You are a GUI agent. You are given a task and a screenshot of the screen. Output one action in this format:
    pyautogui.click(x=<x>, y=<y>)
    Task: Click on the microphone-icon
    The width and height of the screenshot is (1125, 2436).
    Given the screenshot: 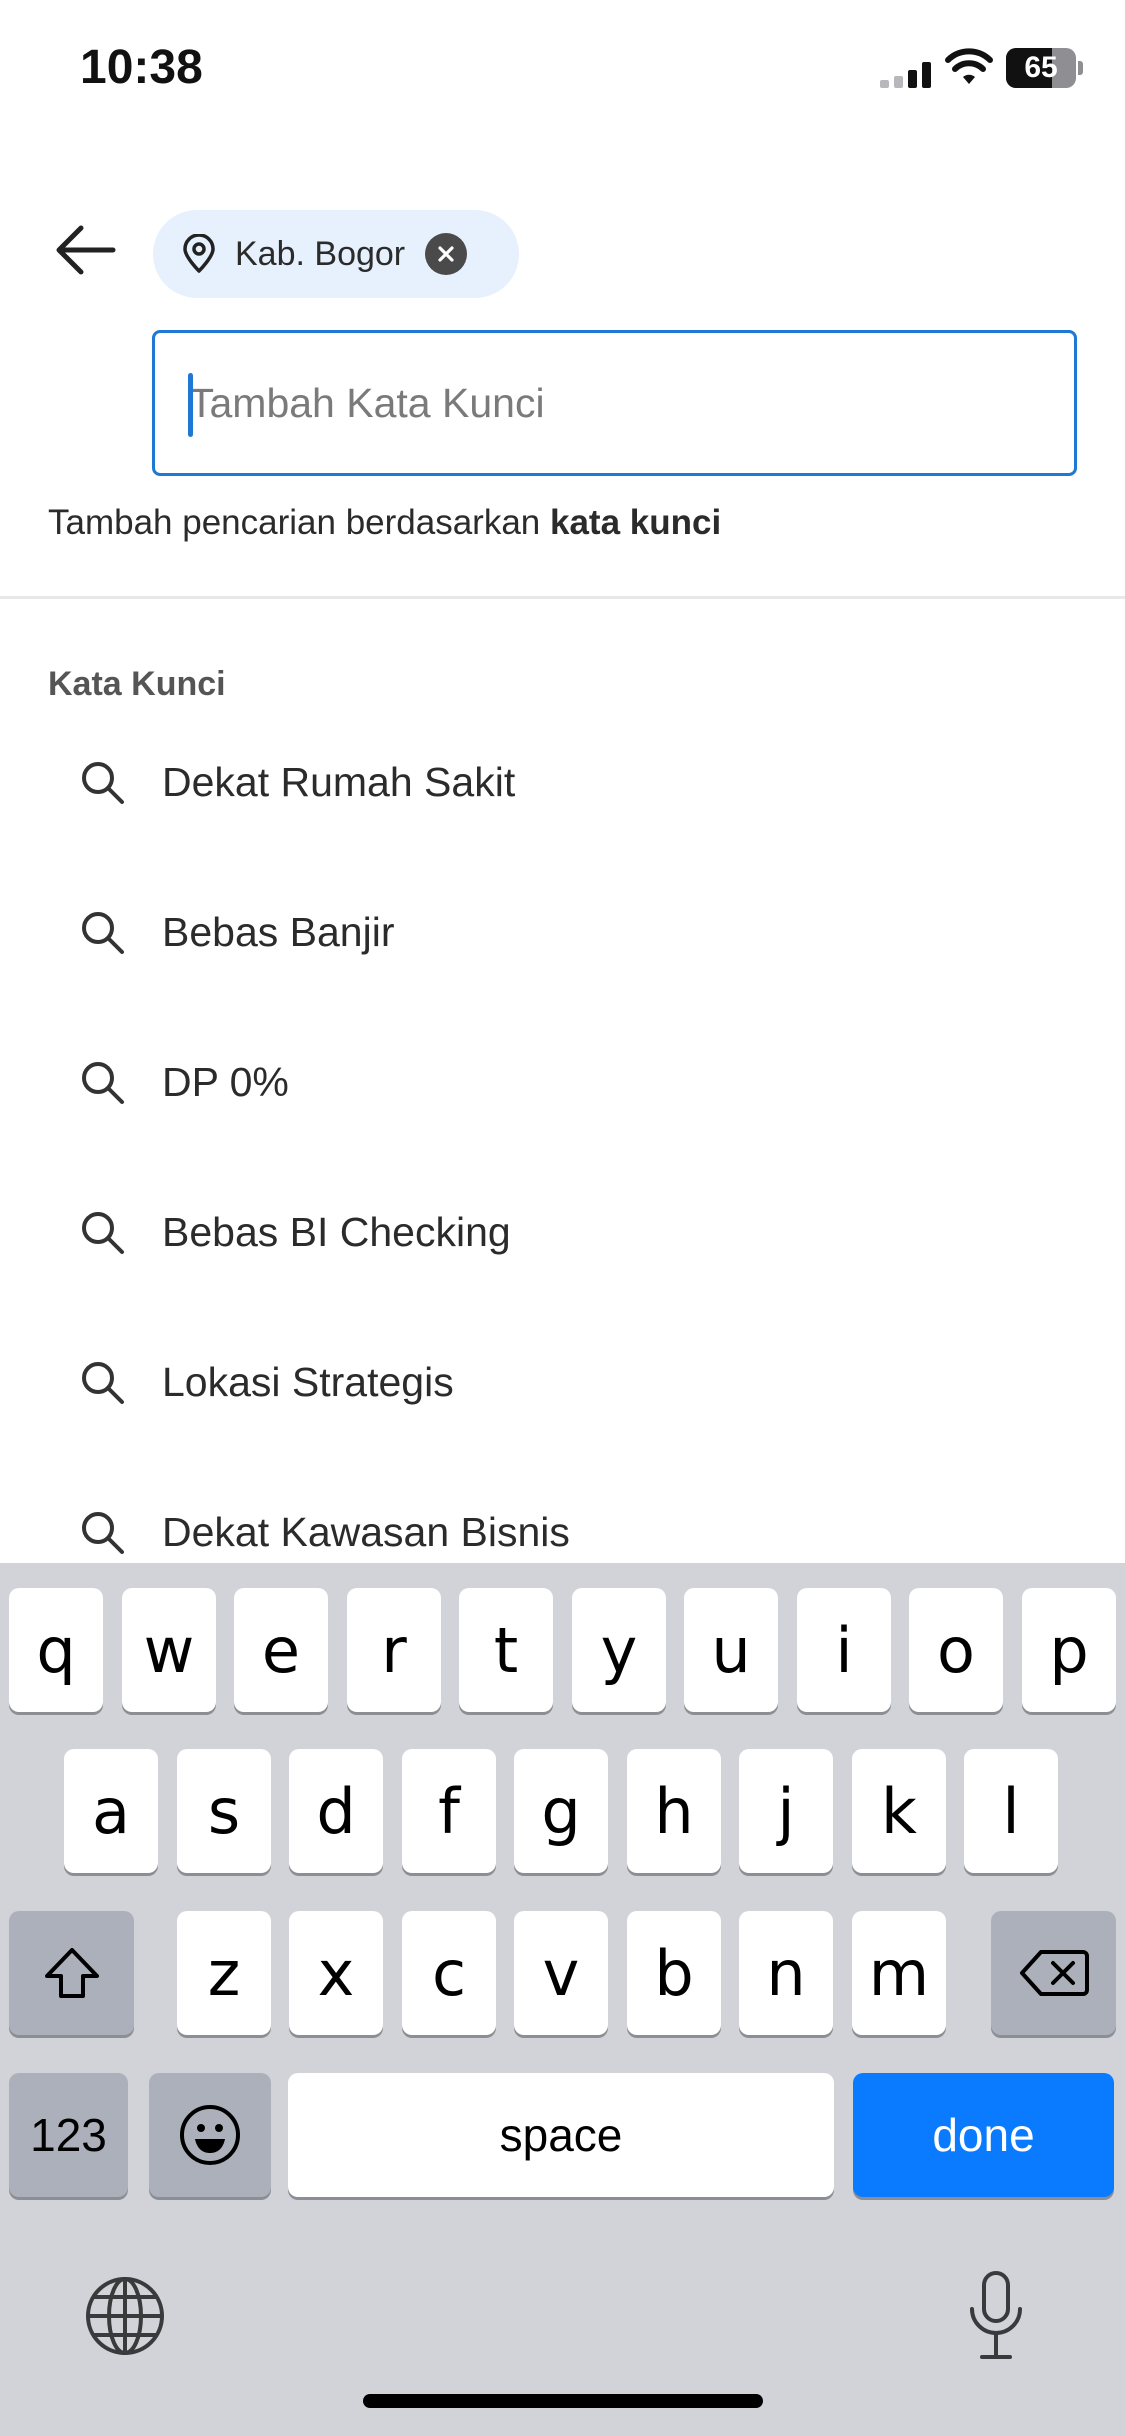 What is the action you would take?
    pyautogui.click(x=996, y=2316)
    